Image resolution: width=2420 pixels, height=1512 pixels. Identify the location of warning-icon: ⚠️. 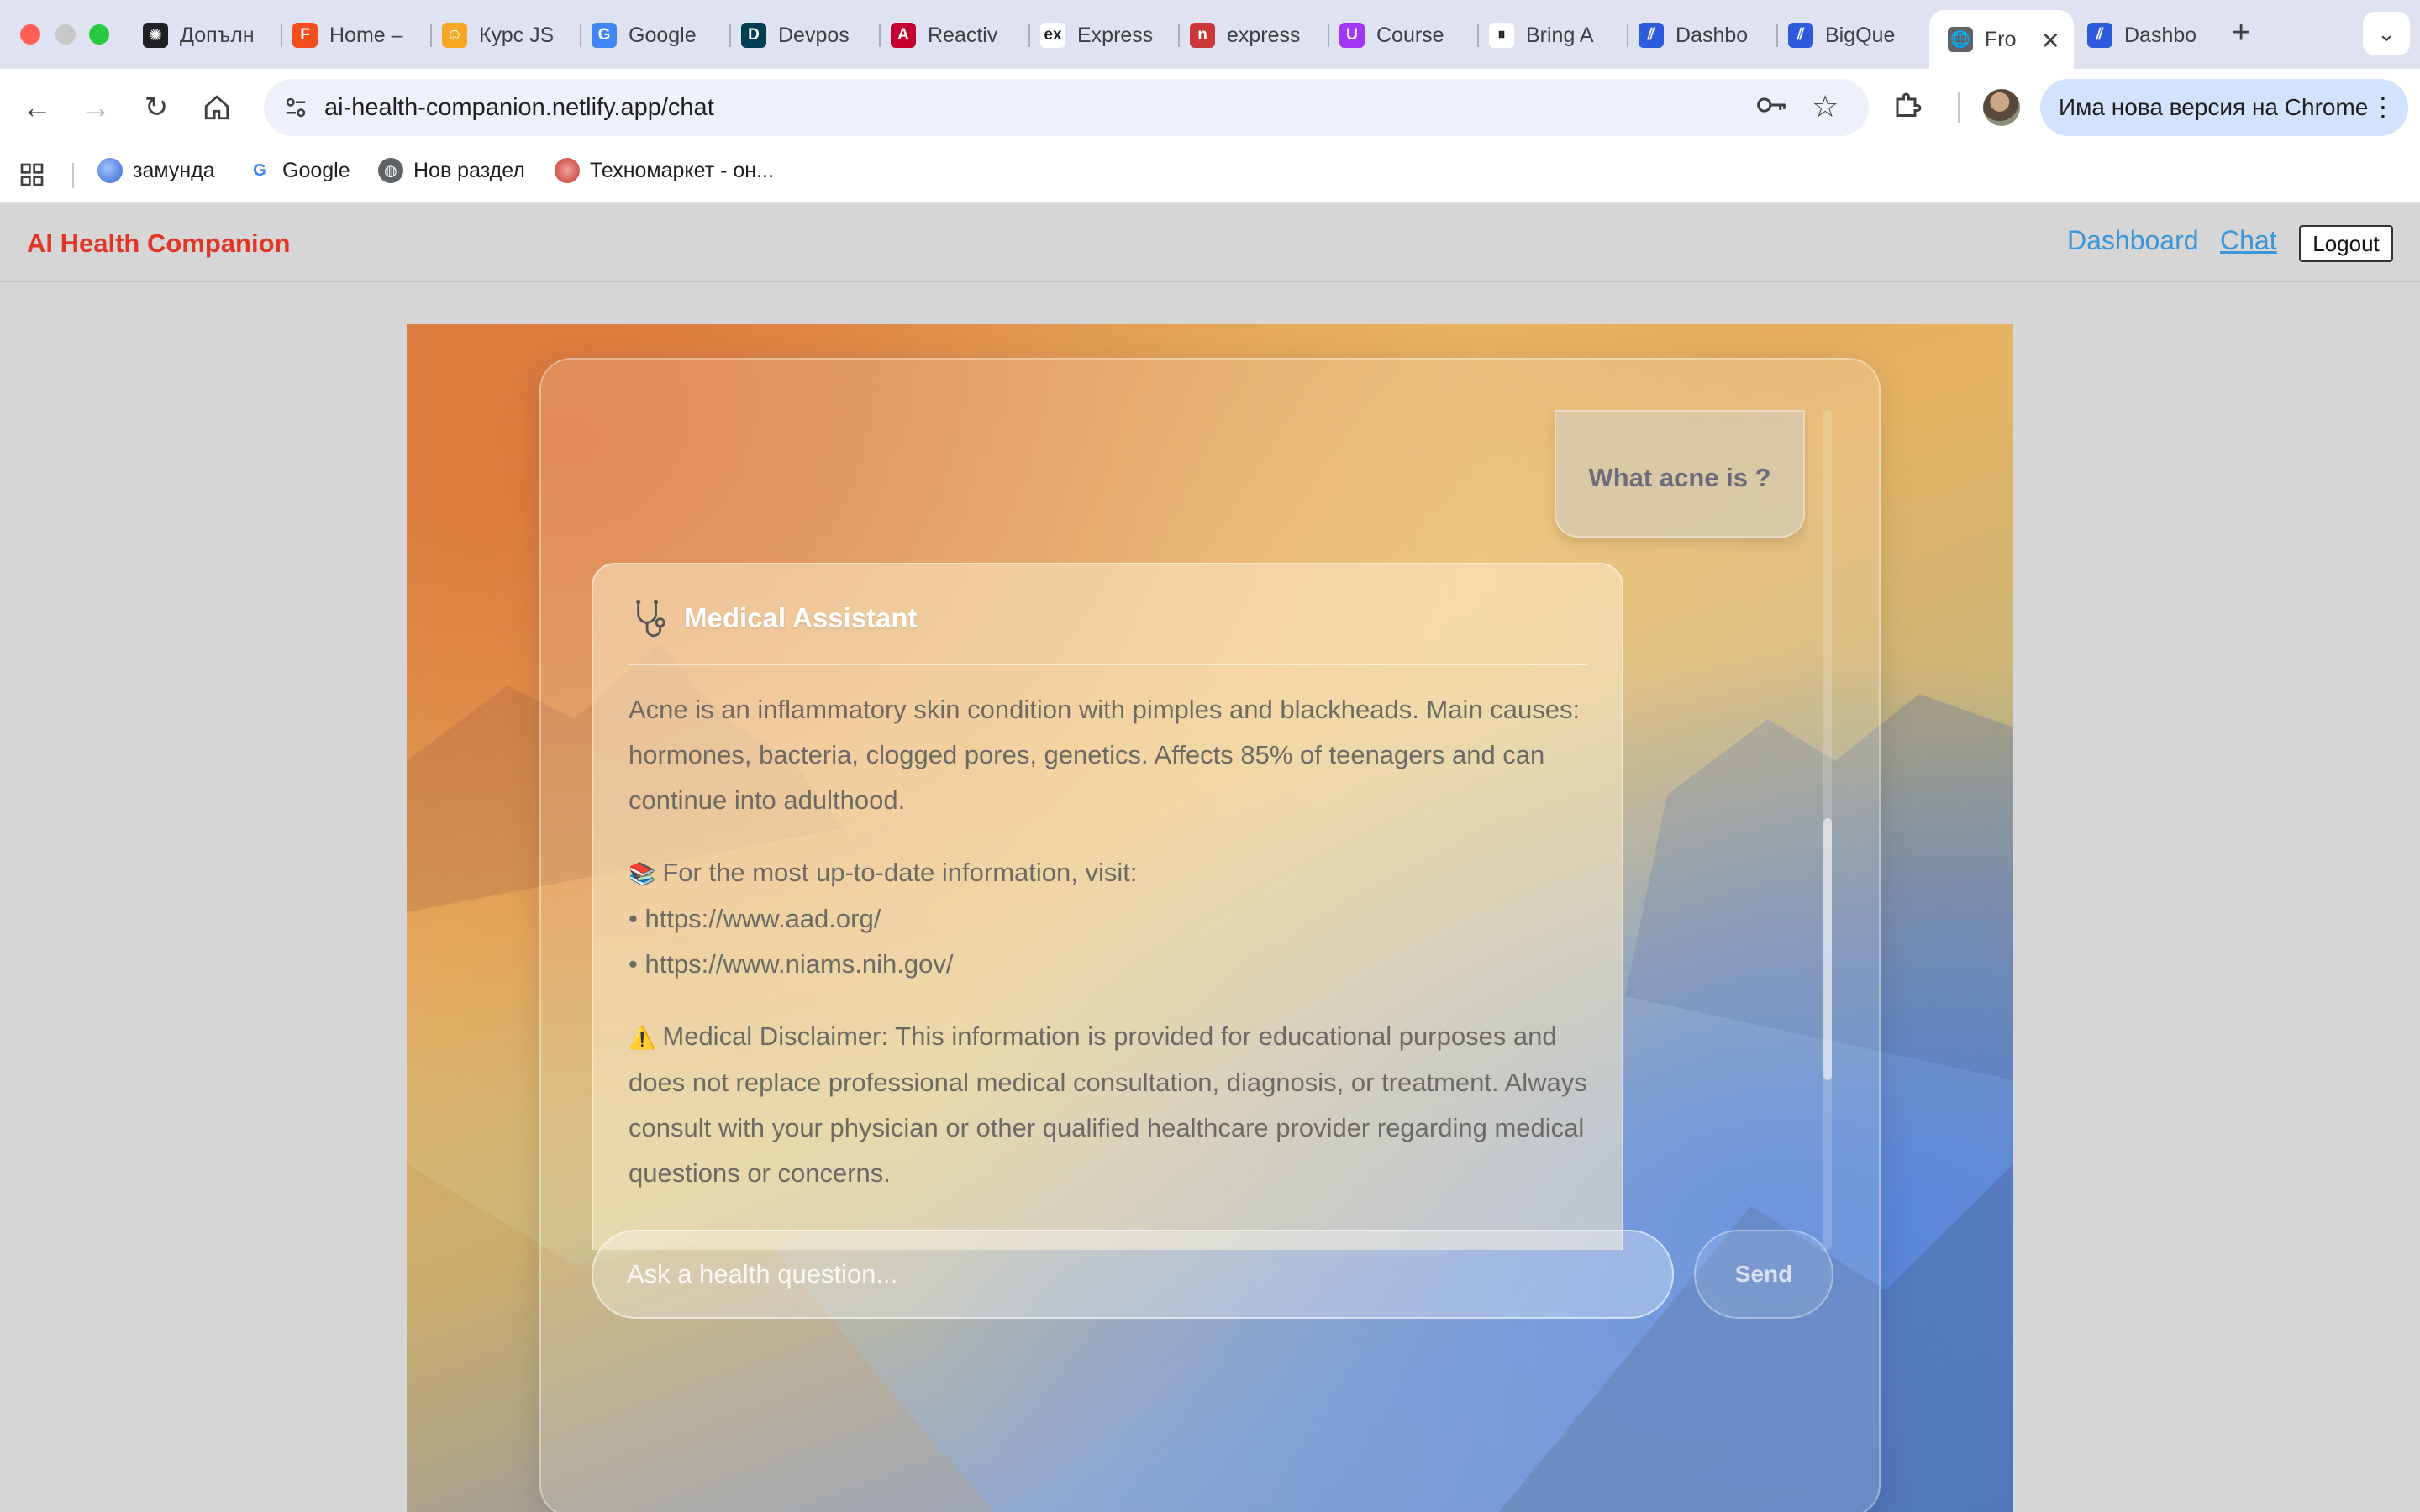
(643, 1037).